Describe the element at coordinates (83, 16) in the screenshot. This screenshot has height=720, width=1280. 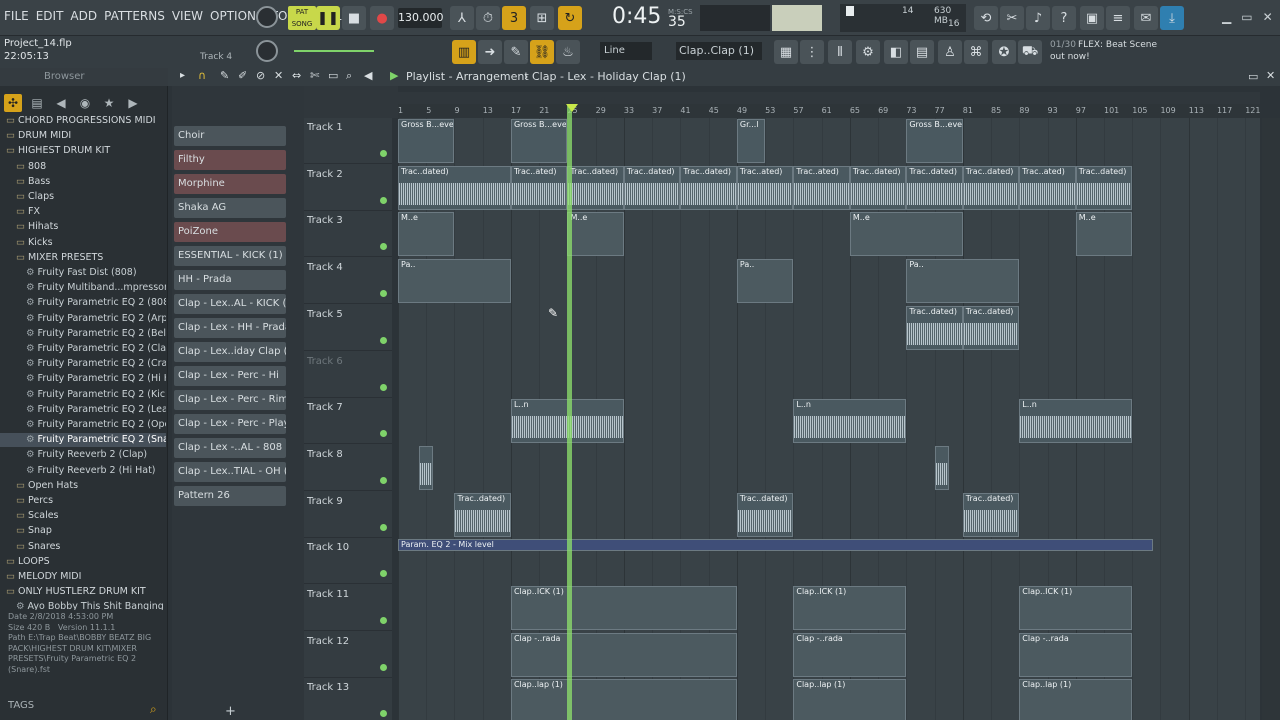
I see `menu-add: ADD` at that location.